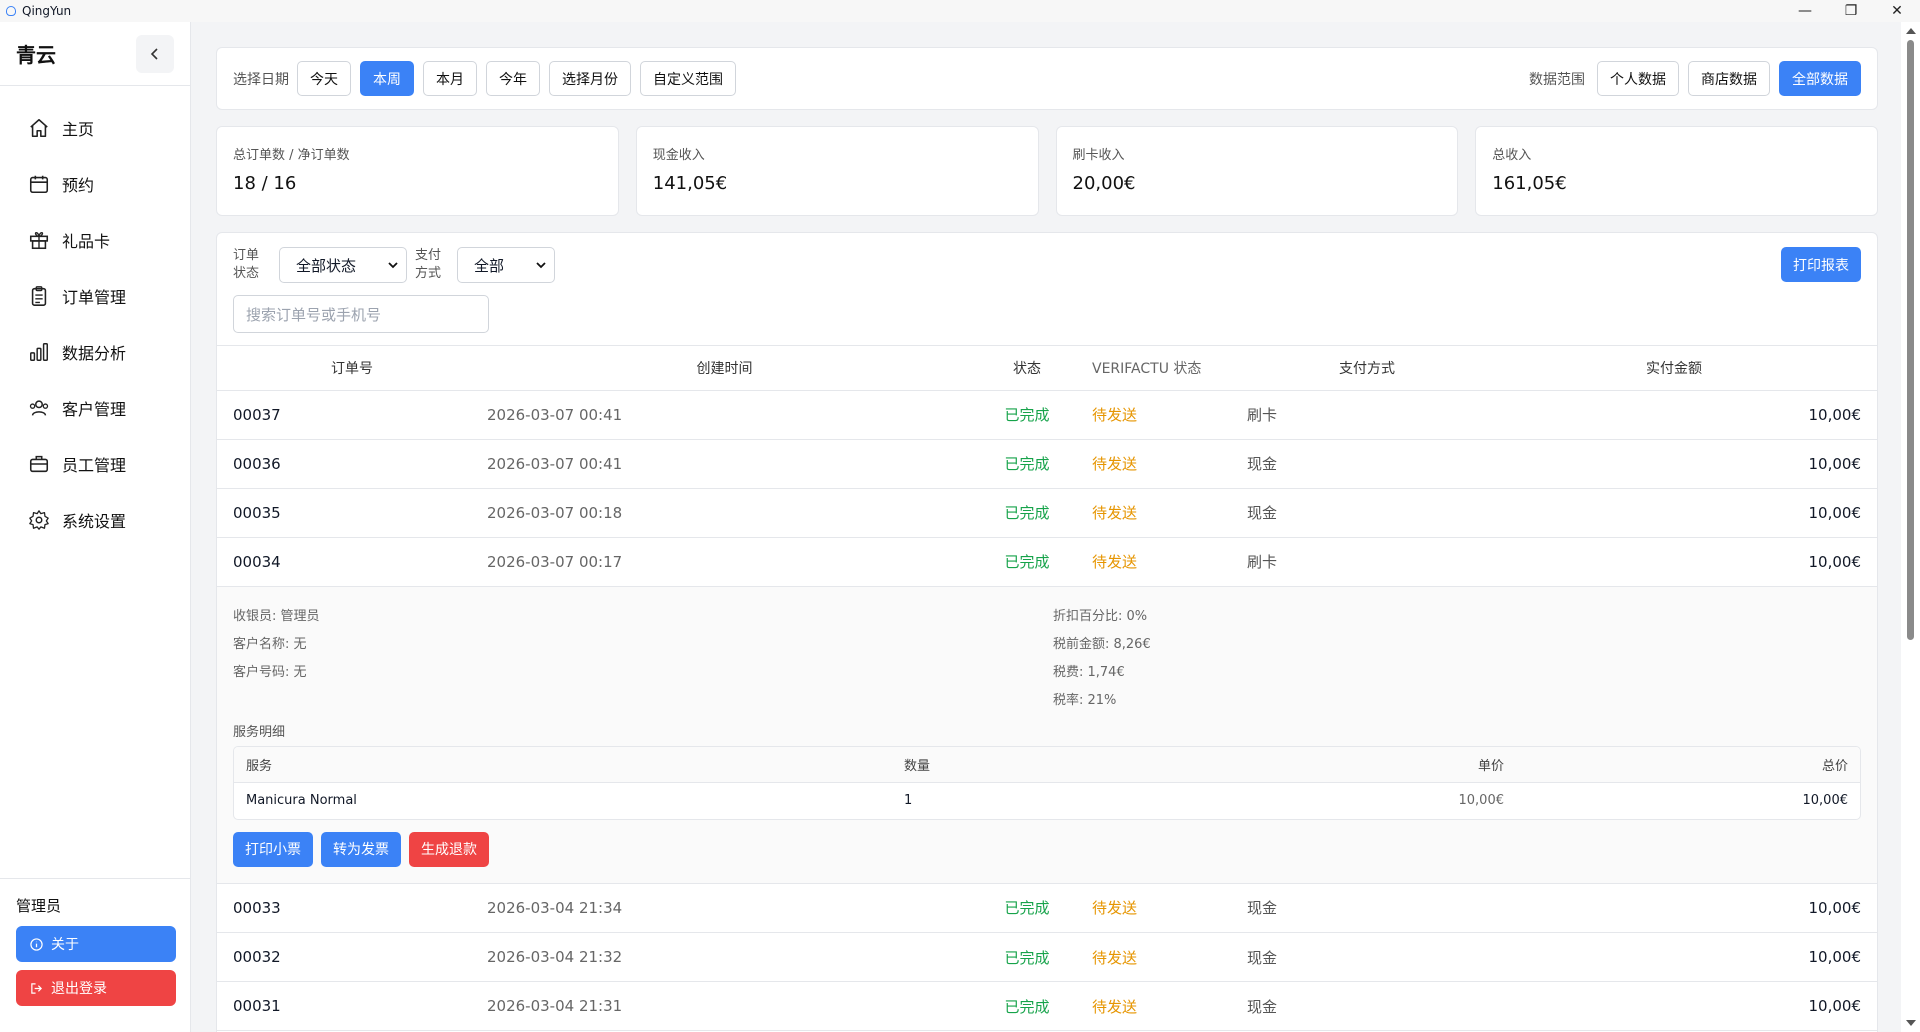  I want to click on date-filter-label: 选择日期, so click(261, 79).